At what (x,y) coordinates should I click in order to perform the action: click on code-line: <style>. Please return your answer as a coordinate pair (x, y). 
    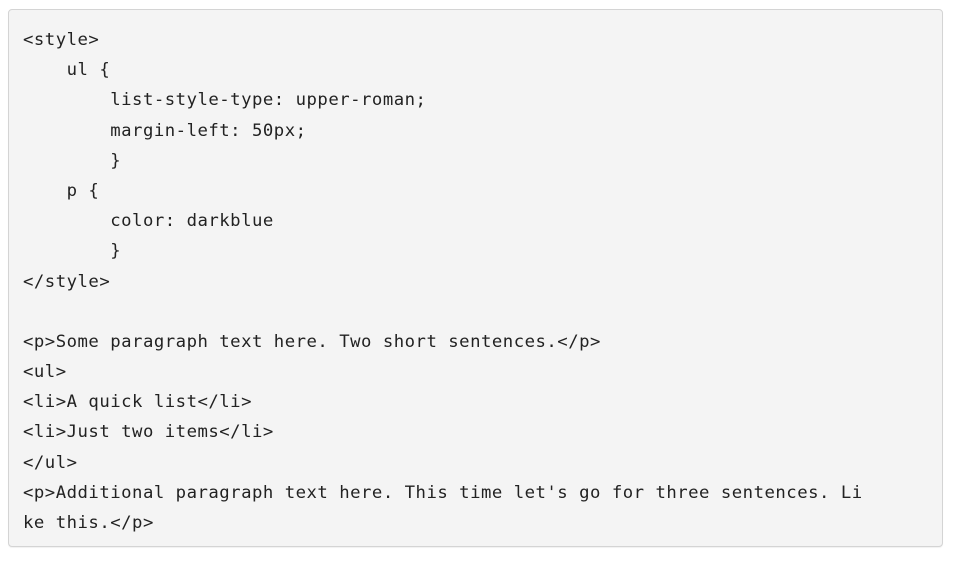
    Looking at the image, I should click on (61, 40).